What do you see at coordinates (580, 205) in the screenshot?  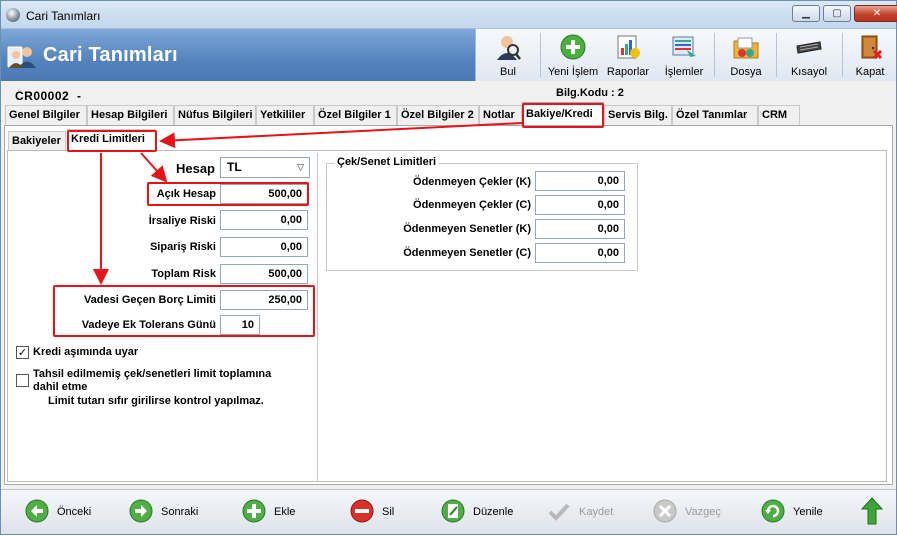 I see `odenmeyen-cekler-c-field: 0,00` at bounding box center [580, 205].